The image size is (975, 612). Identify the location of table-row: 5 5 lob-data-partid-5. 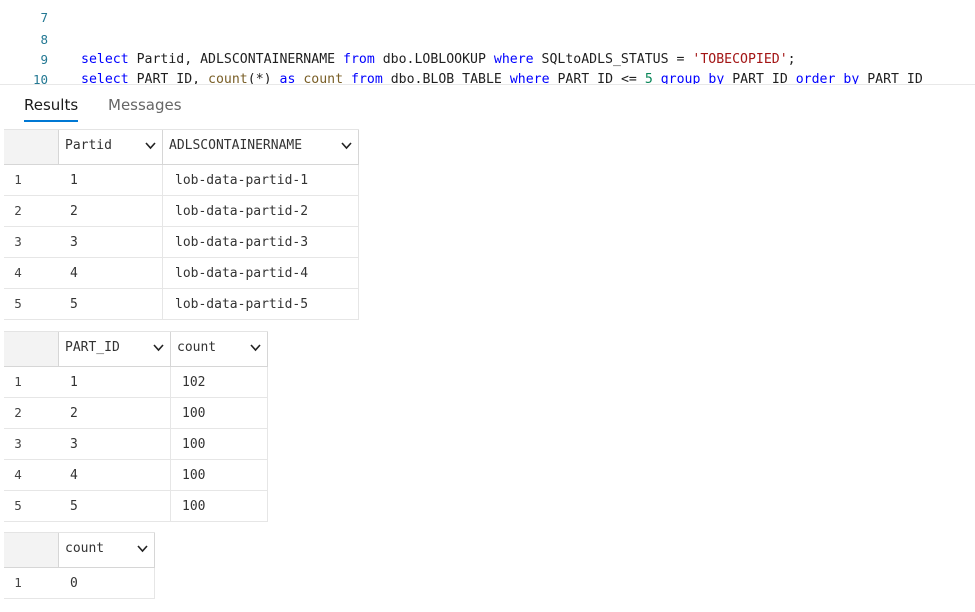
(181, 304).